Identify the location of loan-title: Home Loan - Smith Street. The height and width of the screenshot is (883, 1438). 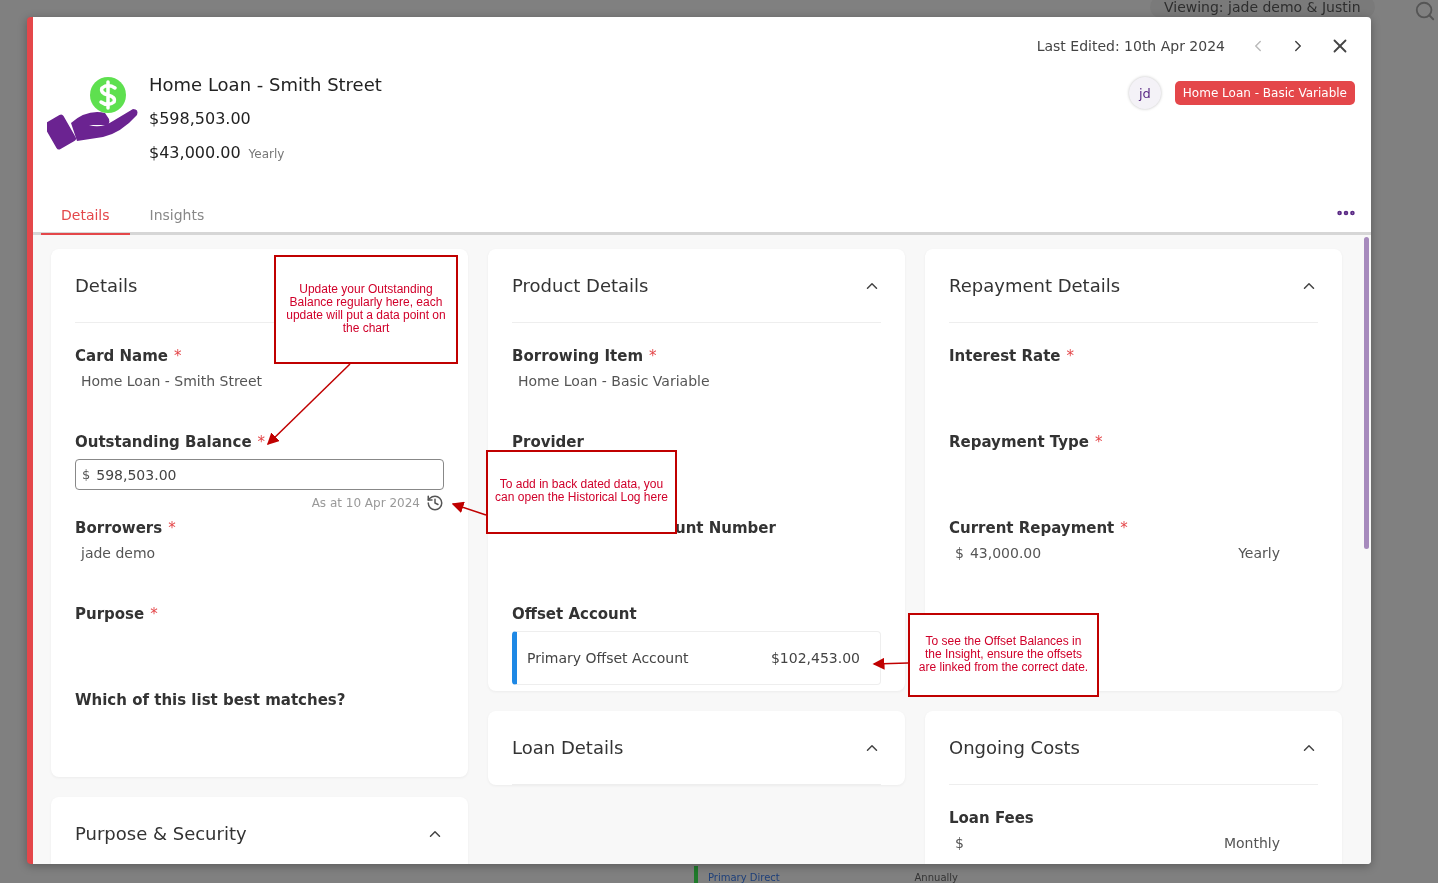
(265, 85).